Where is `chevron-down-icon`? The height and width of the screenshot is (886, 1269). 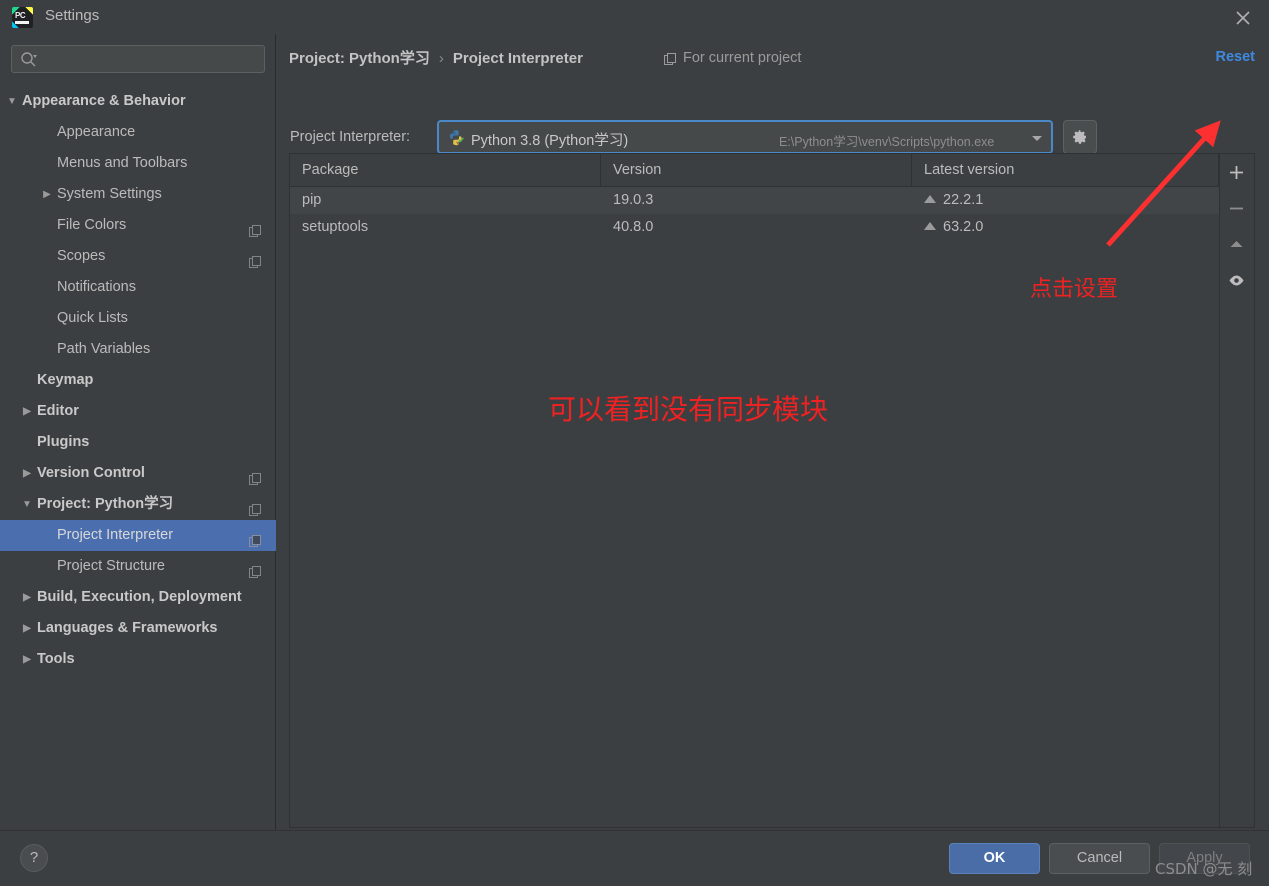 chevron-down-icon is located at coordinates (1037, 138).